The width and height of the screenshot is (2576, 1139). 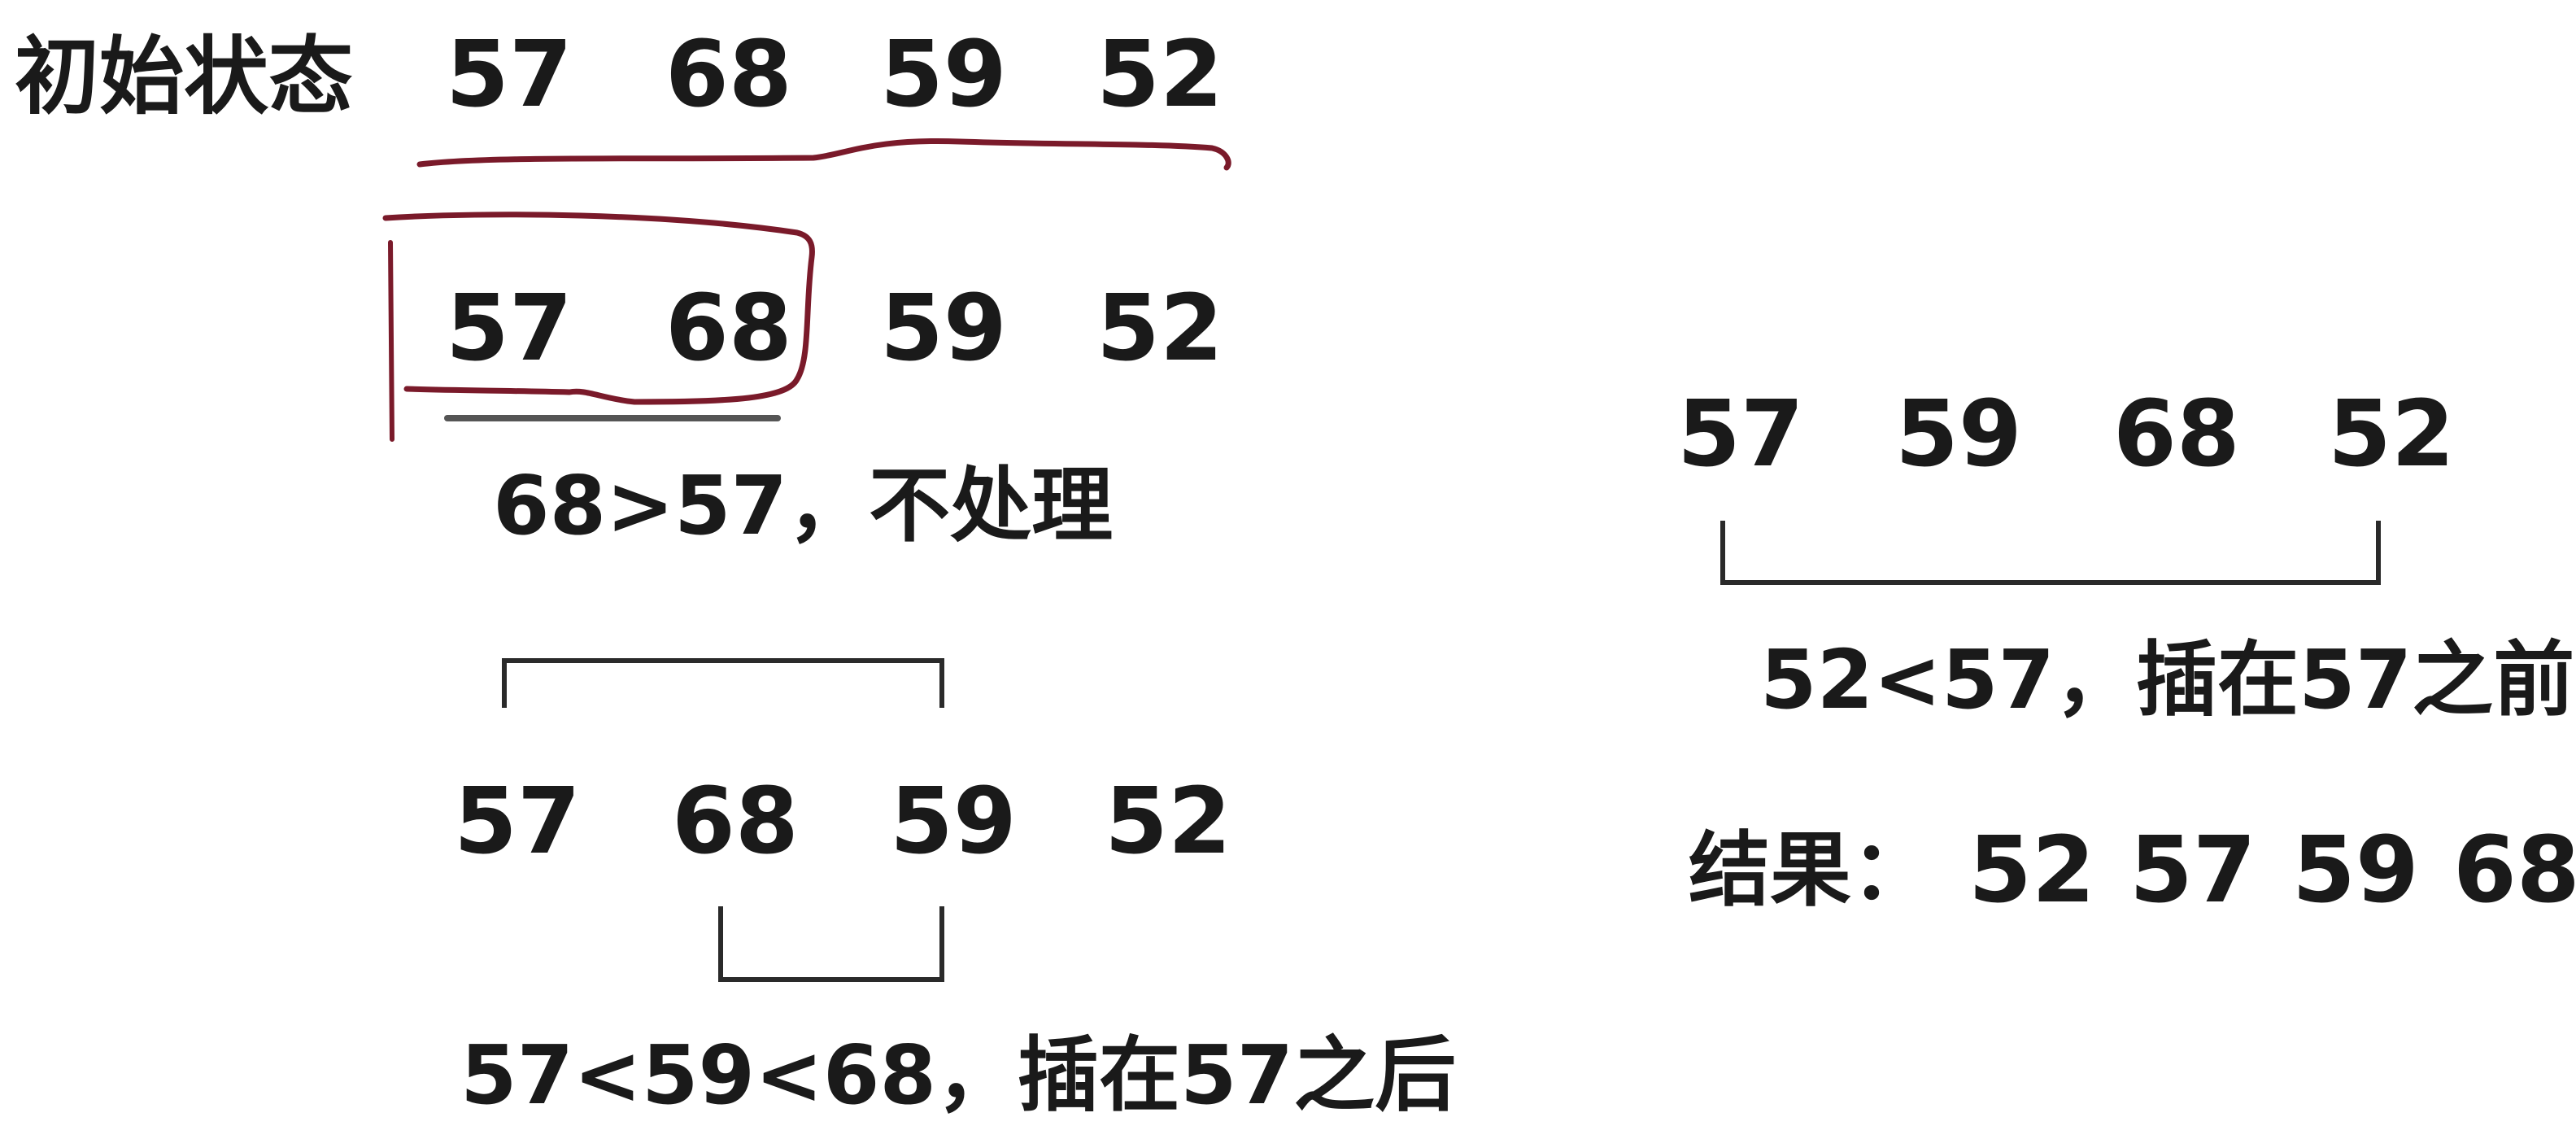 What do you see at coordinates (831, 944) in the screenshot?
I see `row3-bottom-bracket` at bounding box center [831, 944].